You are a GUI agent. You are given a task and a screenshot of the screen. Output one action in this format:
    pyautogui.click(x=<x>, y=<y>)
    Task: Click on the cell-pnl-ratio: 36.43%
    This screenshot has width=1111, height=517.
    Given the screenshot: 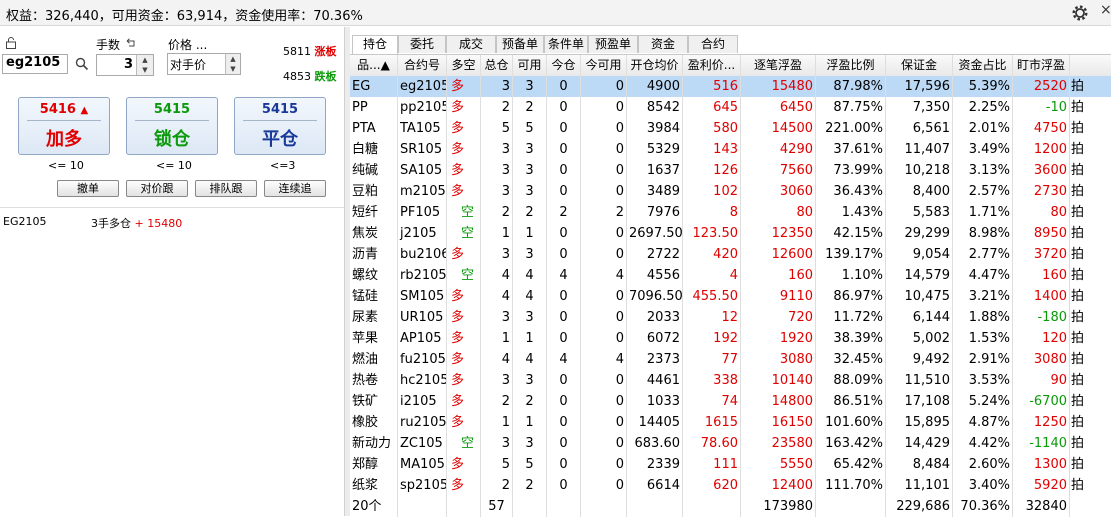 What is the action you would take?
    pyautogui.click(x=851, y=191)
    